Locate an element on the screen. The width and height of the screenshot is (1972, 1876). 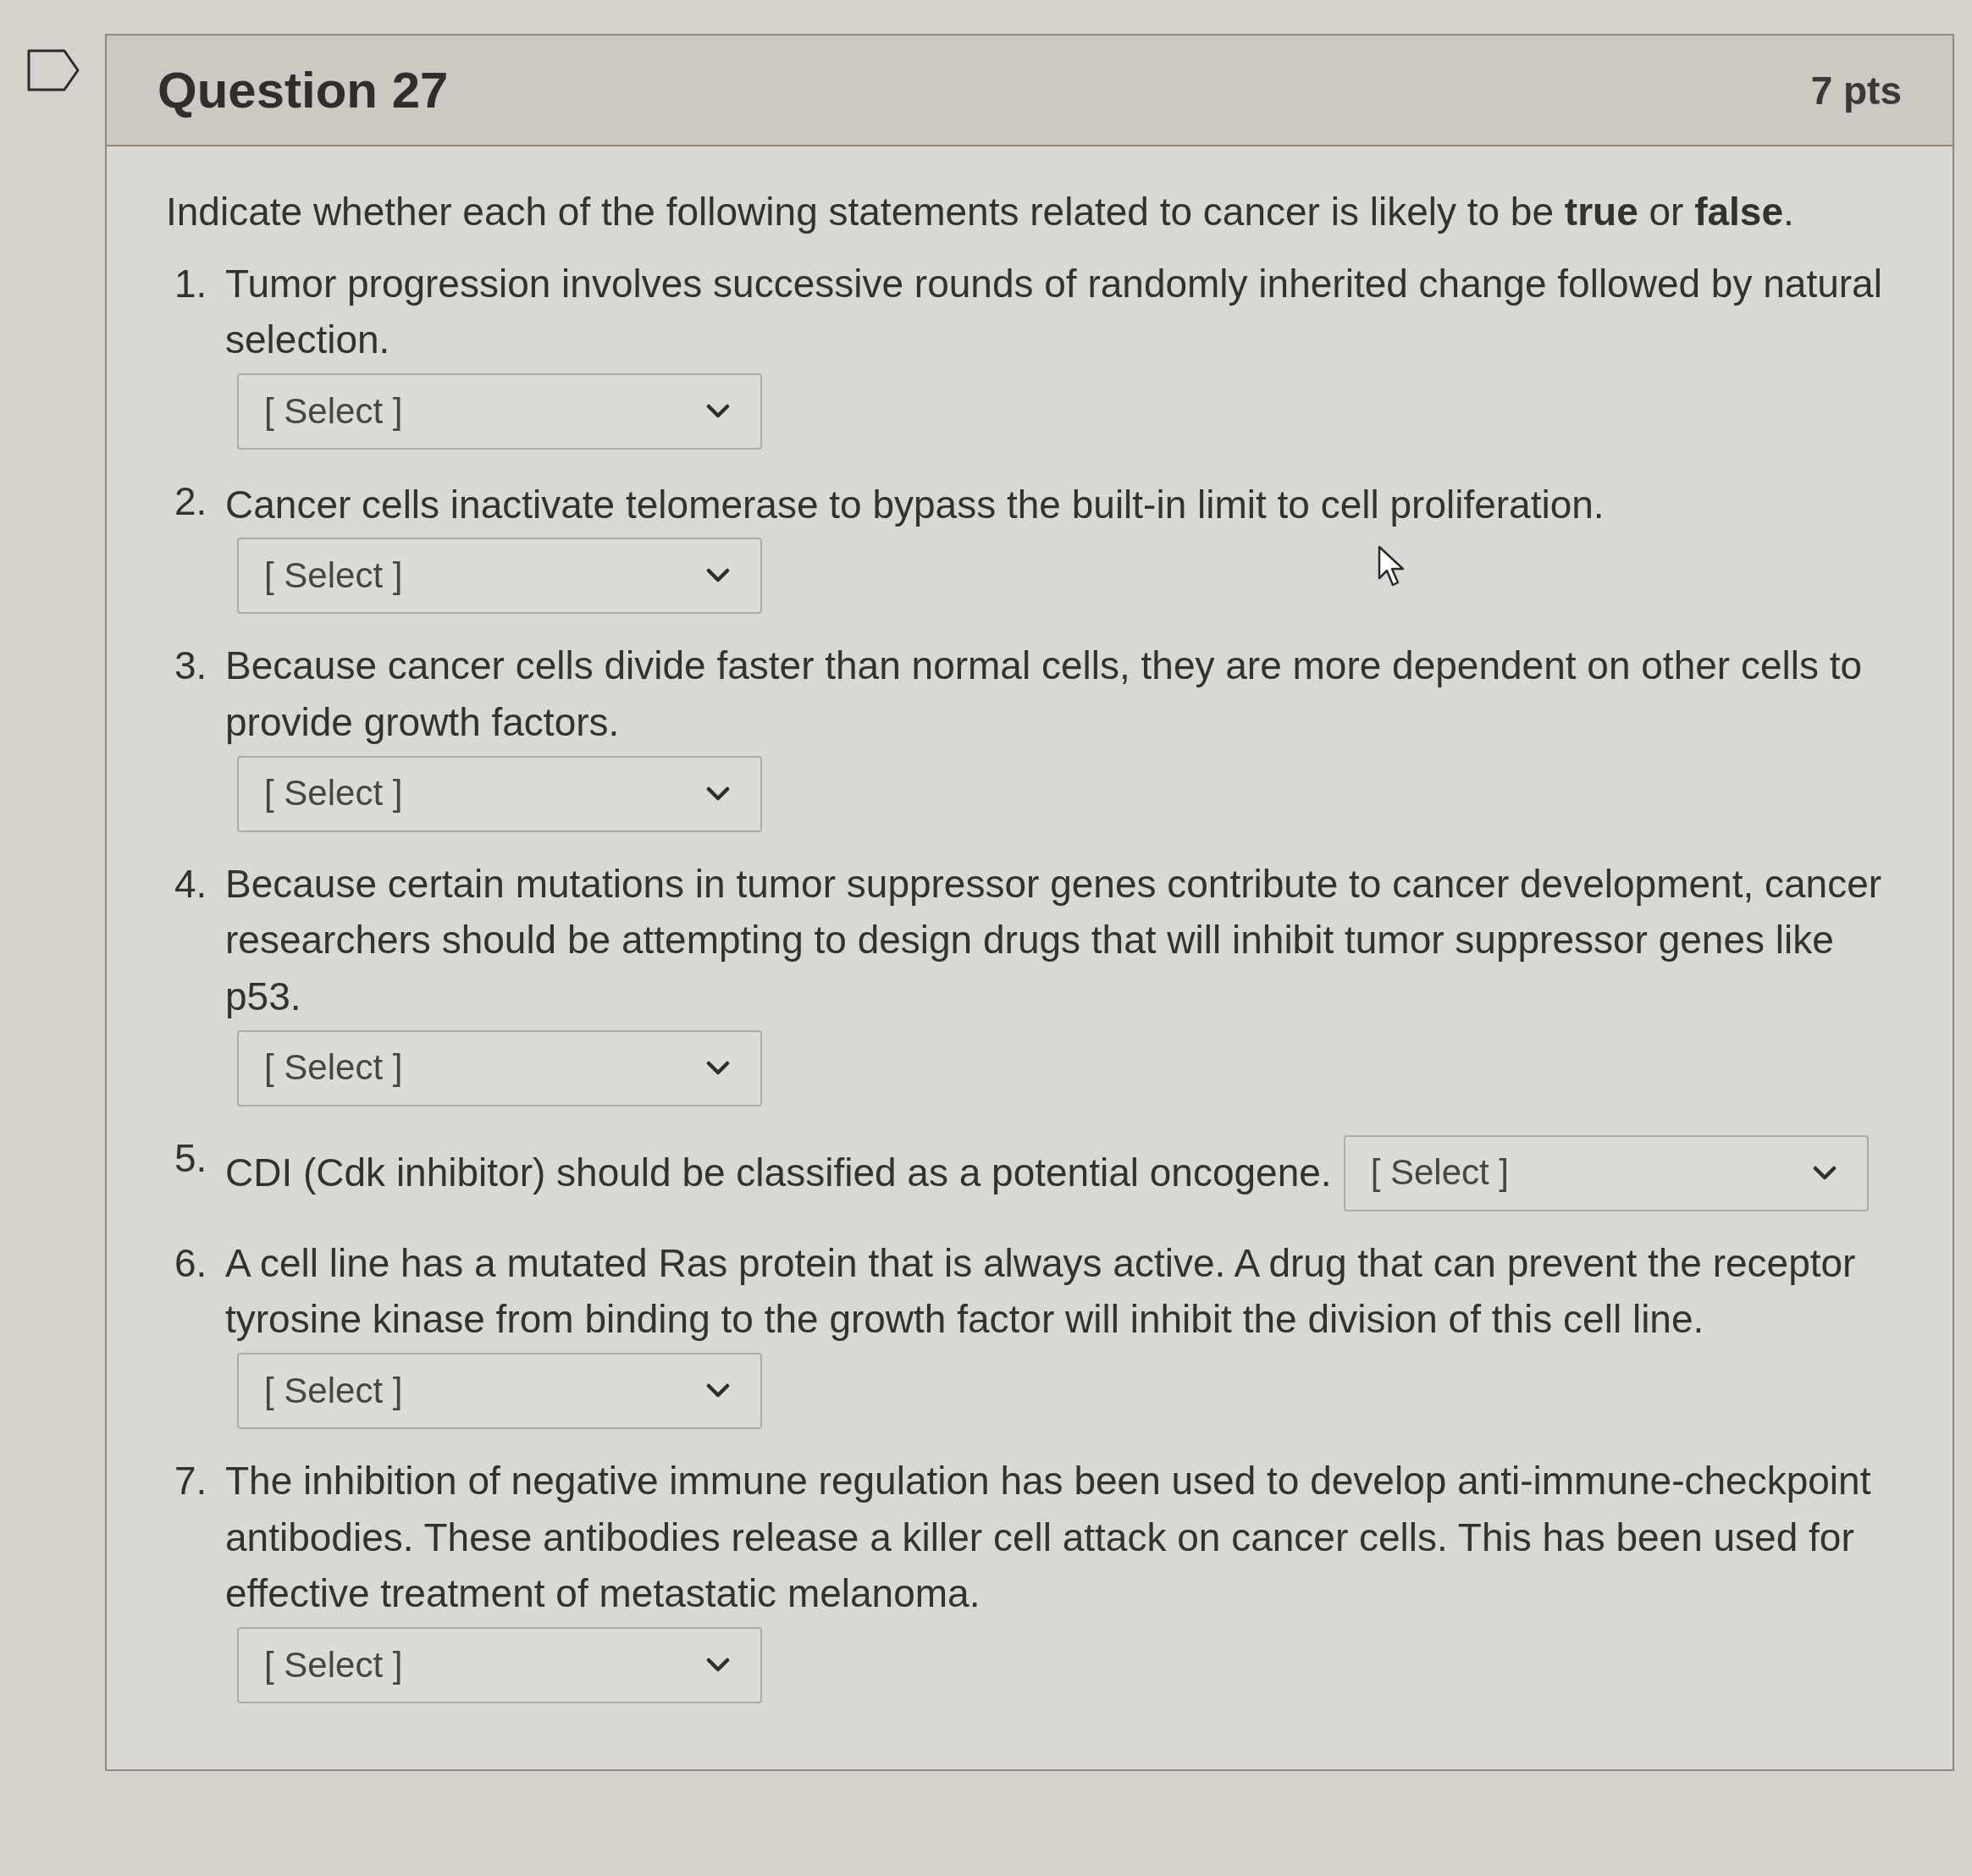
statement-text: CDI (Cdk inhibitor) should be classified as a potential oncogene. is located at coordinates (778, 1173).